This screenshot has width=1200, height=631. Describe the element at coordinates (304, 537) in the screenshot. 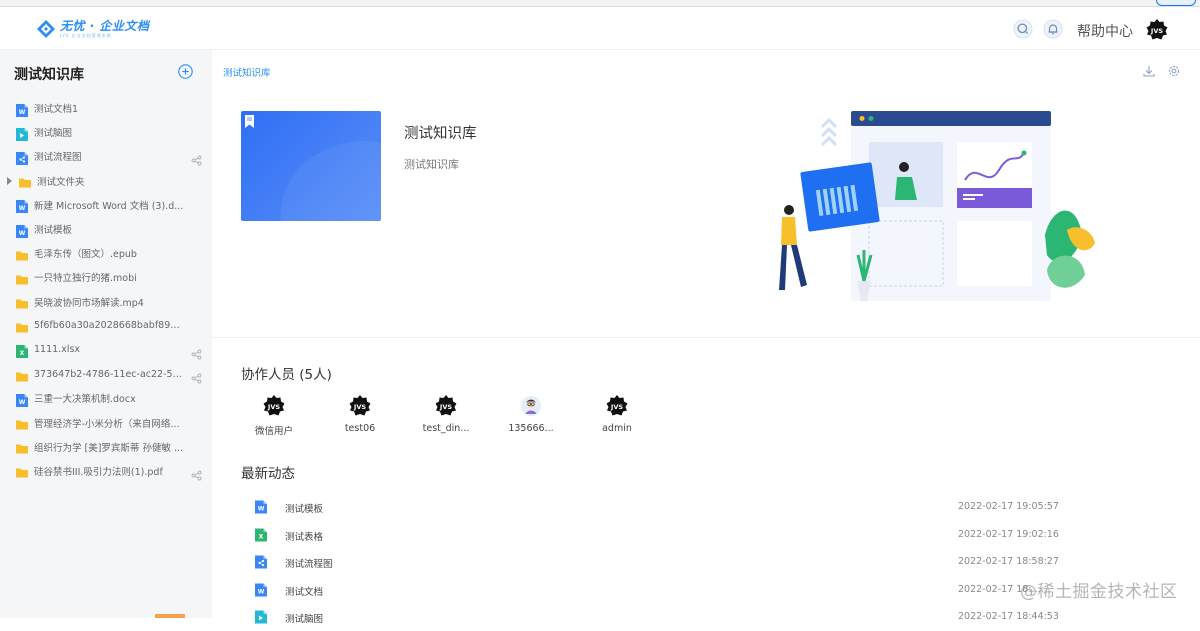

I see `activity-file-name: 测试表格` at that location.